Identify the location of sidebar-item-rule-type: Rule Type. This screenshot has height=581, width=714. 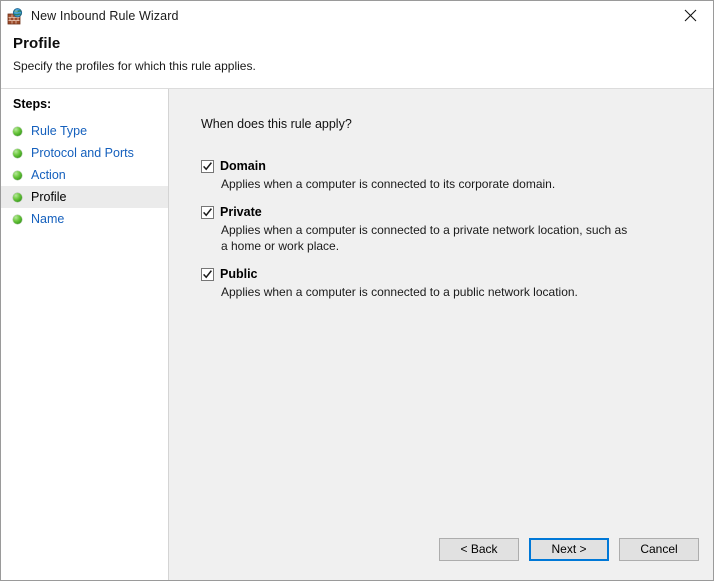
(84, 131).